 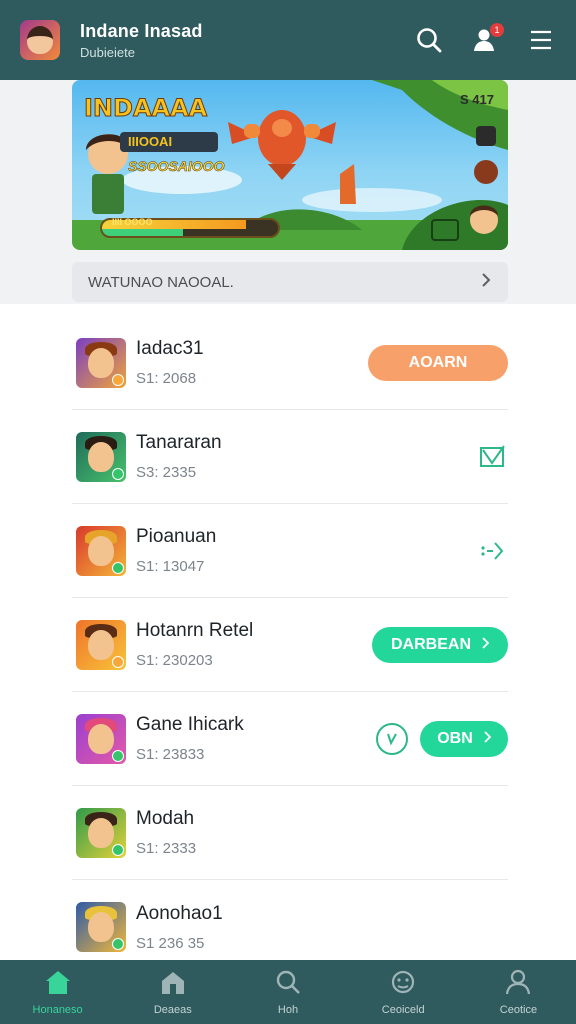 I want to click on game-action-button: OBN, so click(x=464, y=738).